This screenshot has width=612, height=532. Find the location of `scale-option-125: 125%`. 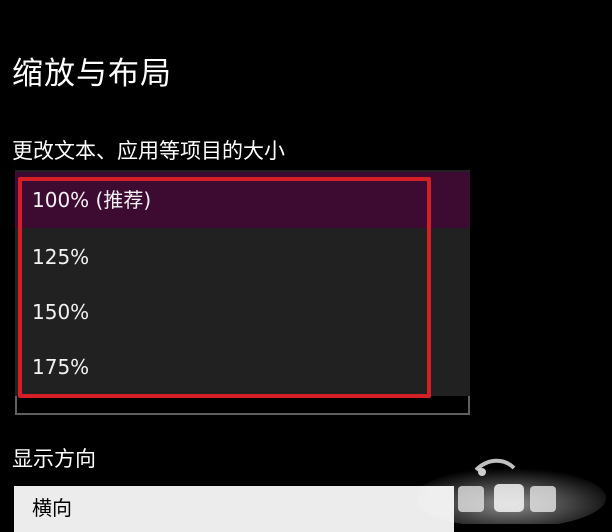

scale-option-125: 125% is located at coordinates (242, 257).